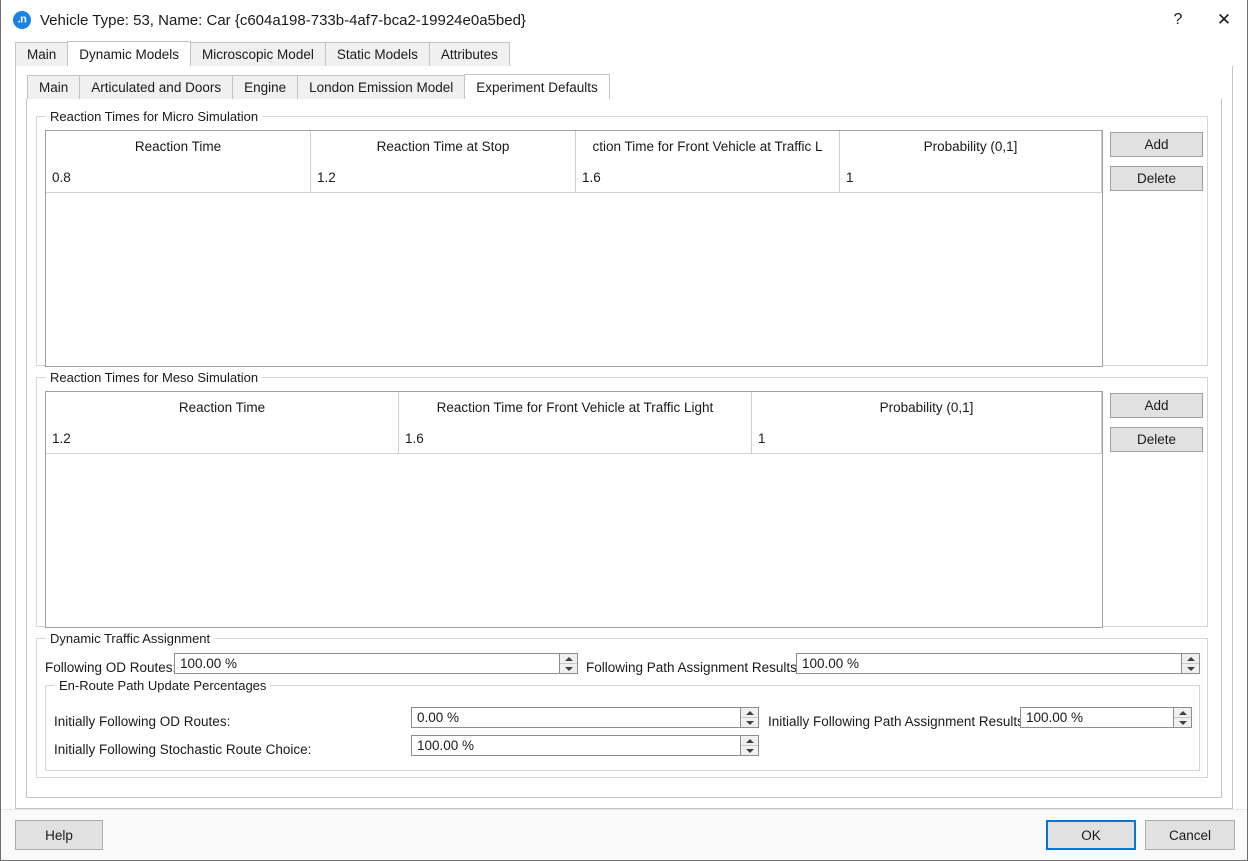  What do you see at coordinates (1156, 439) in the screenshot?
I see `meso-delete-button: Delete` at bounding box center [1156, 439].